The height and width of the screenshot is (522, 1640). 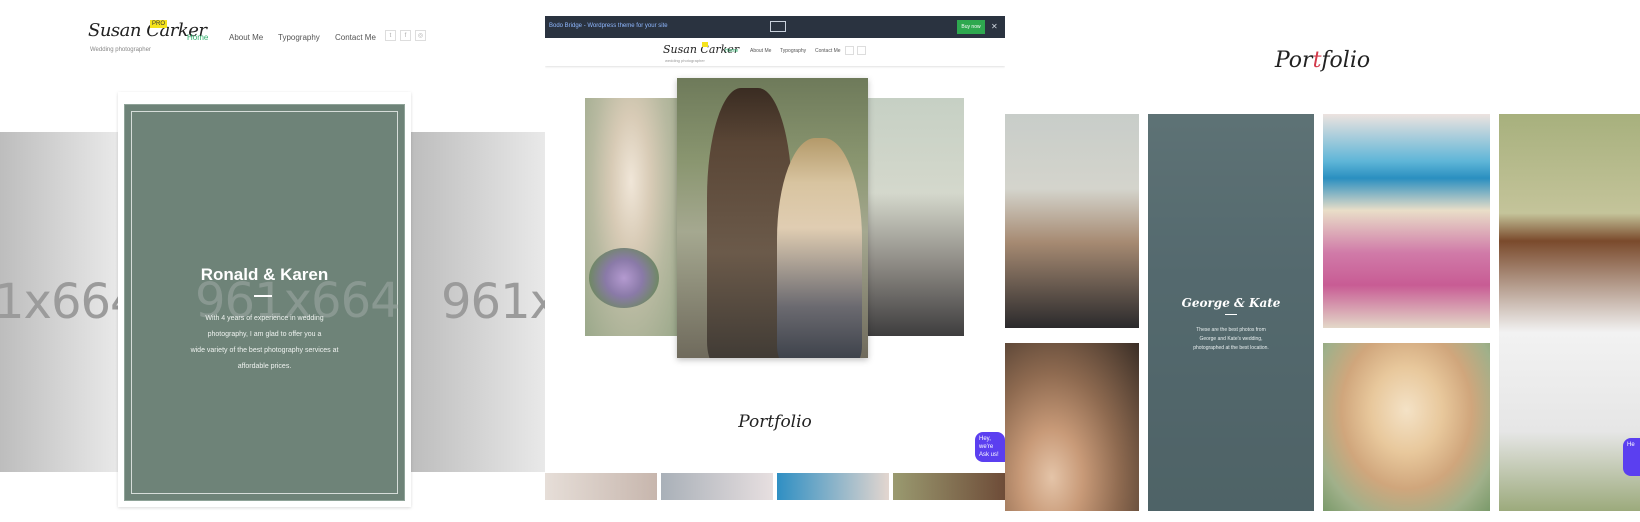 What do you see at coordinates (849, 50) in the screenshot?
I see `twitter-icon` at bounding box center [849, 50].